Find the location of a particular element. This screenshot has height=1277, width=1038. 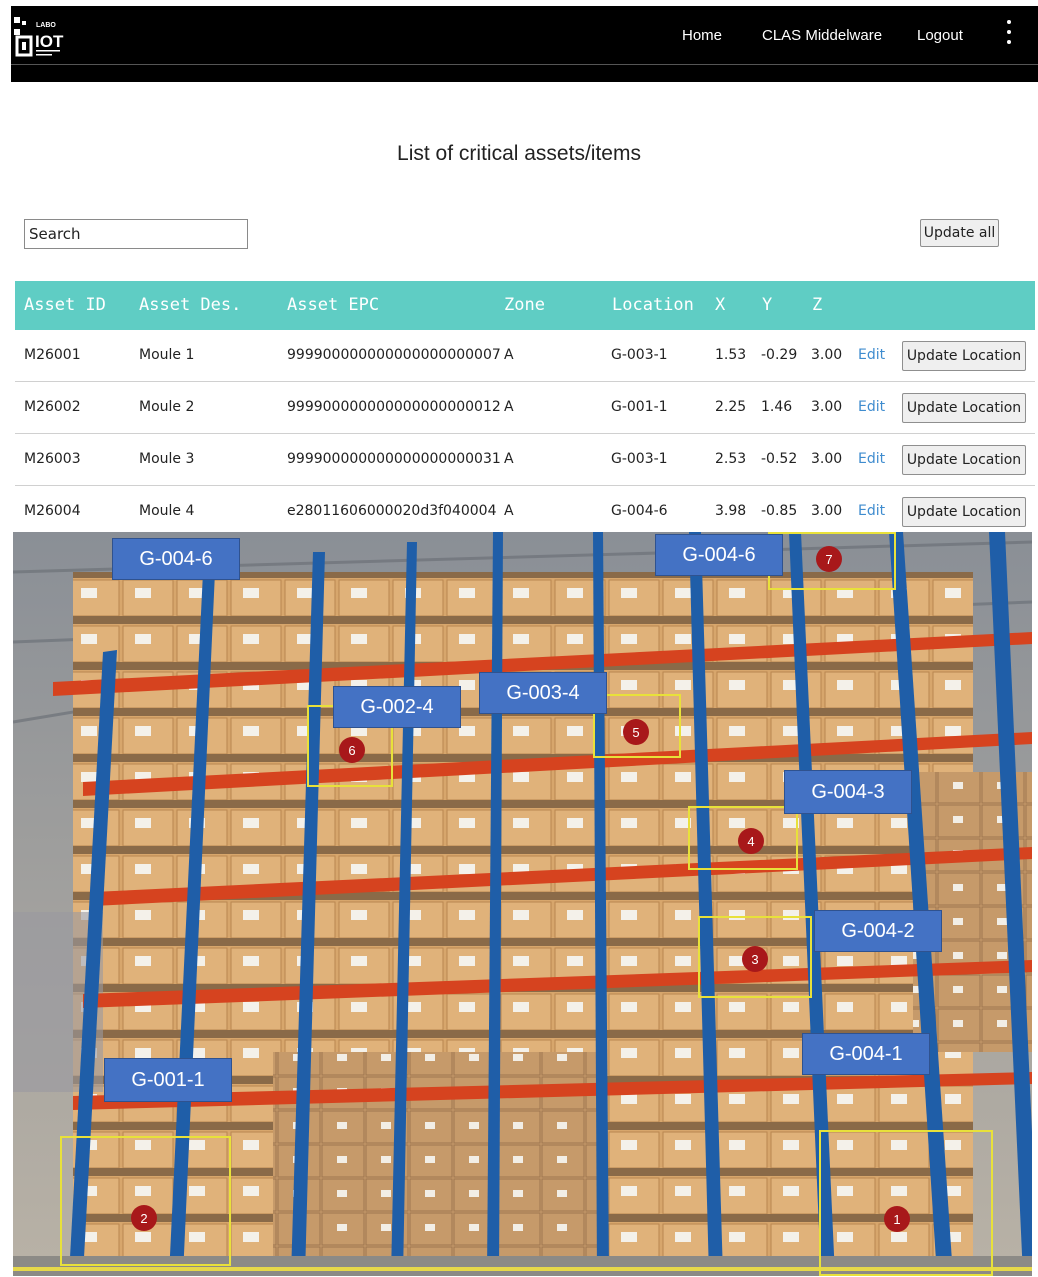

nav-logout-label: Logout is located at coordinates (940, 35).